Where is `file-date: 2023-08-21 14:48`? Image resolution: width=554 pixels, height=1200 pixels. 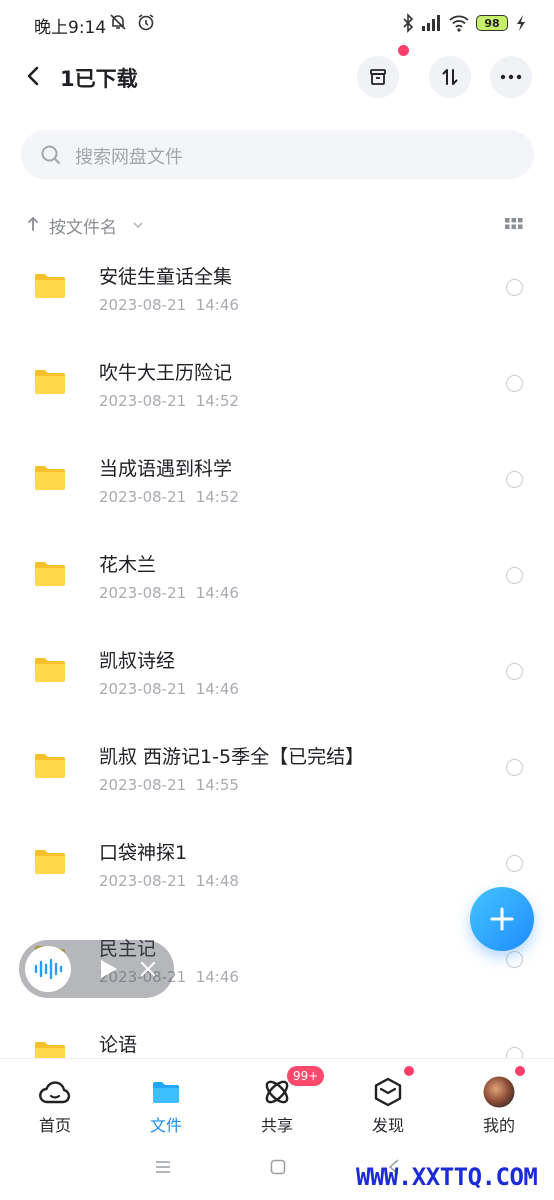
file-date: 2023-08-21 14:48 is located at coordinates (169, 881).